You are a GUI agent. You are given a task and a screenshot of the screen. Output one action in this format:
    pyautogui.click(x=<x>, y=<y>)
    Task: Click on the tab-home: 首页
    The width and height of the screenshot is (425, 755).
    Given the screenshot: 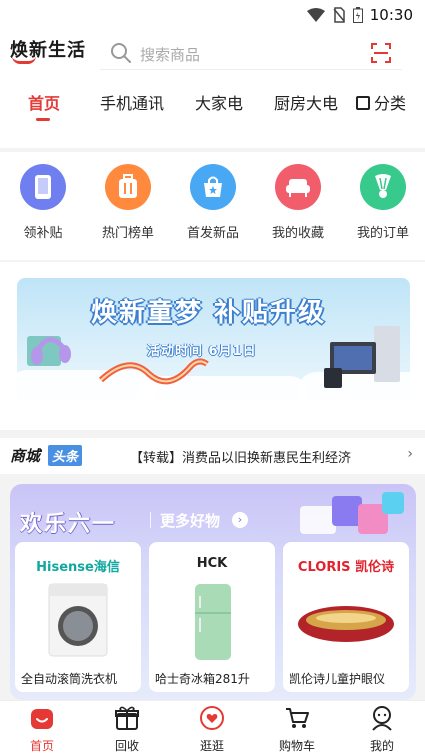 What is the action you would take?
    pyautogui.click(x=44, y=102)
    